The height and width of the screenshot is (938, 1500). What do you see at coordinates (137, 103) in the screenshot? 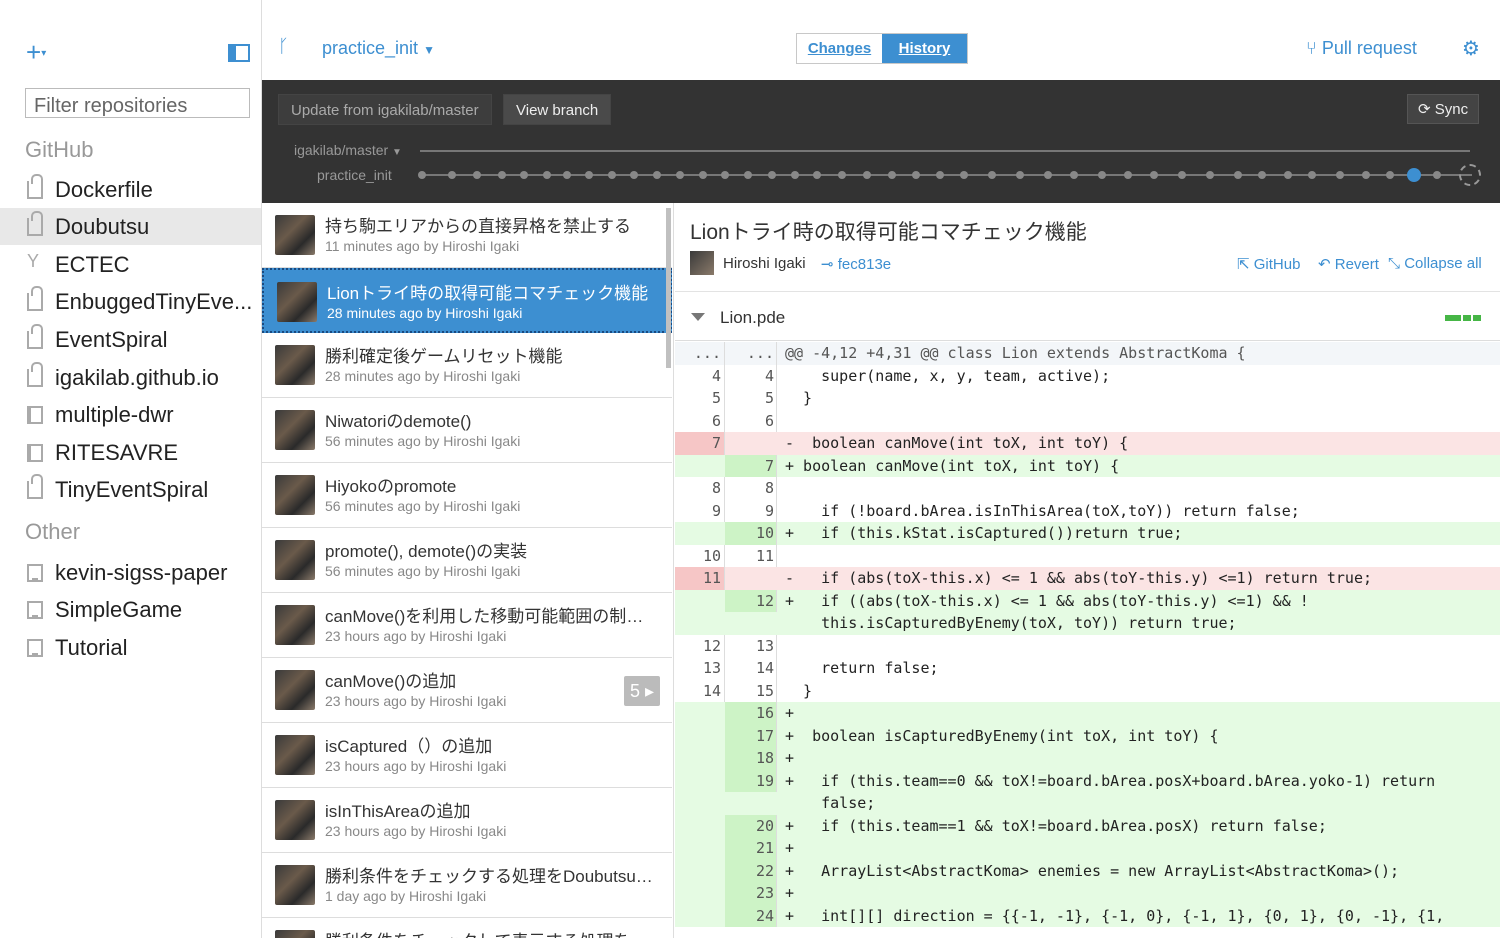
I see `filter-repositories-input: Filter repositories` at bounding box center [137, 103].